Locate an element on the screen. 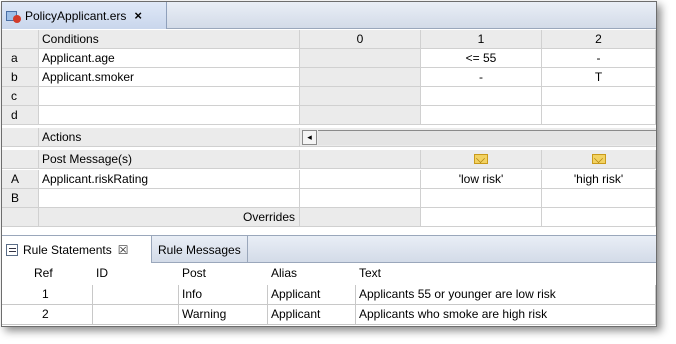 Image resolution: width=676 pixels, height=344 pixels. condition-letter: a is located at coordinates (20, 58).